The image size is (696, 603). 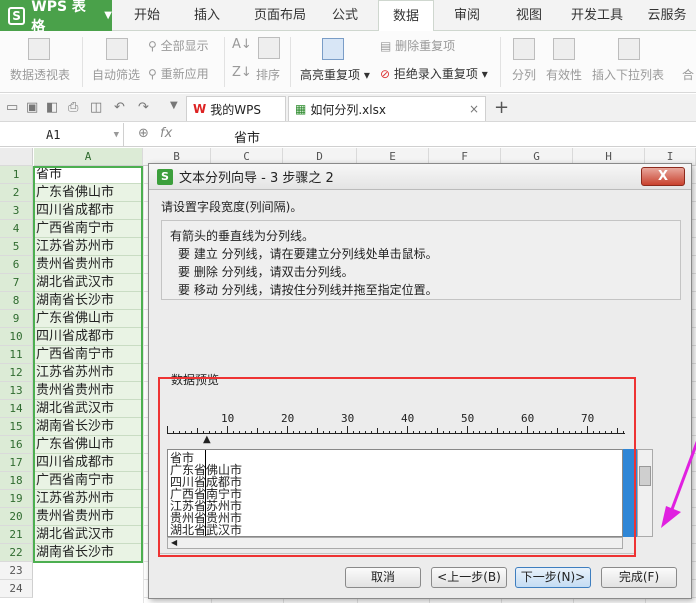 I want to click on row-header: 2, so click(x=16, y=193).